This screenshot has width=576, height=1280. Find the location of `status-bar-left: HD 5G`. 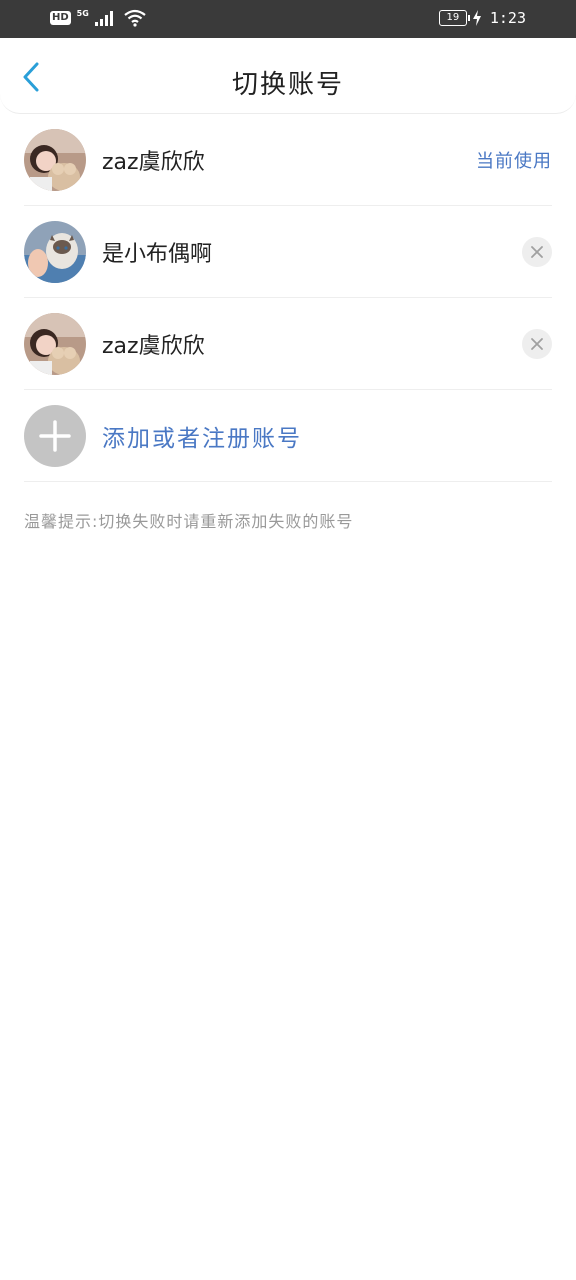

status-bar-left: HD 5G is located at coordinates (98, 18).